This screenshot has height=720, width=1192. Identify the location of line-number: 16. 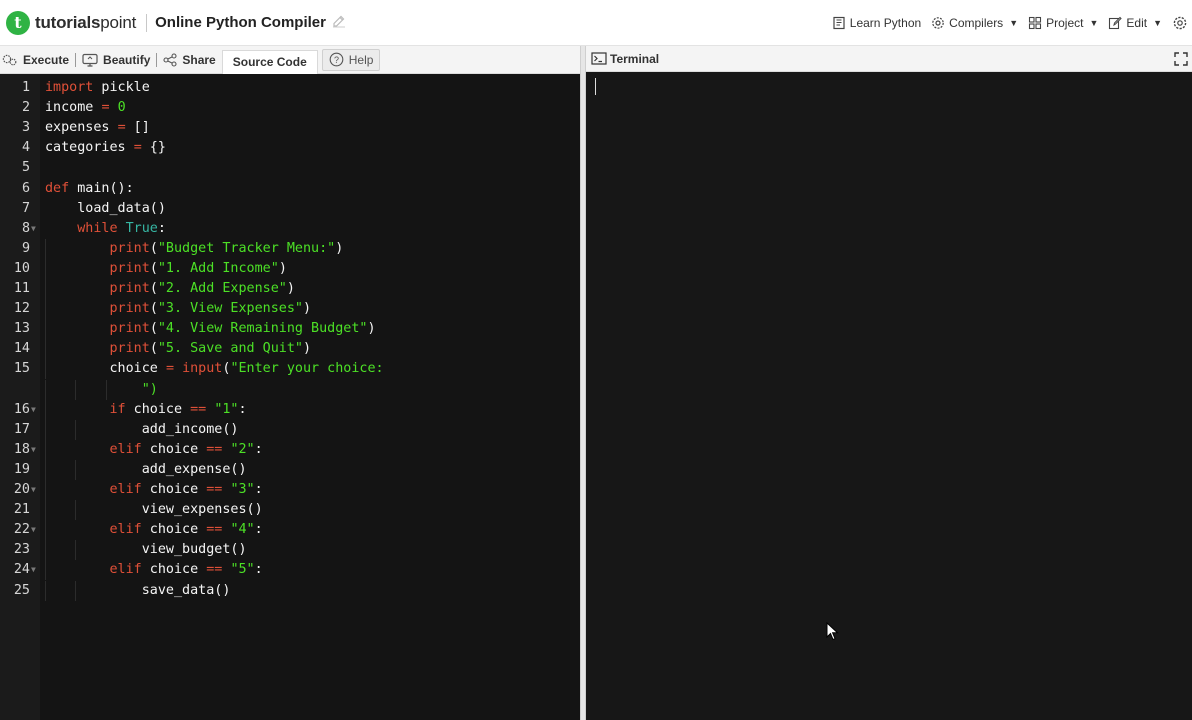
(21, 409).